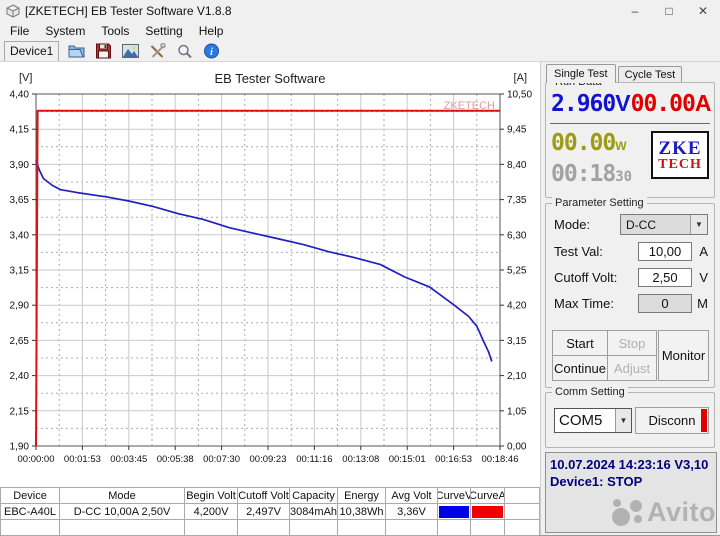  What do you see at coordinates (82, 459) in the screenshot?
I see `x-axis-tick-label: 00:01:53` at bounding box center [82, 459].